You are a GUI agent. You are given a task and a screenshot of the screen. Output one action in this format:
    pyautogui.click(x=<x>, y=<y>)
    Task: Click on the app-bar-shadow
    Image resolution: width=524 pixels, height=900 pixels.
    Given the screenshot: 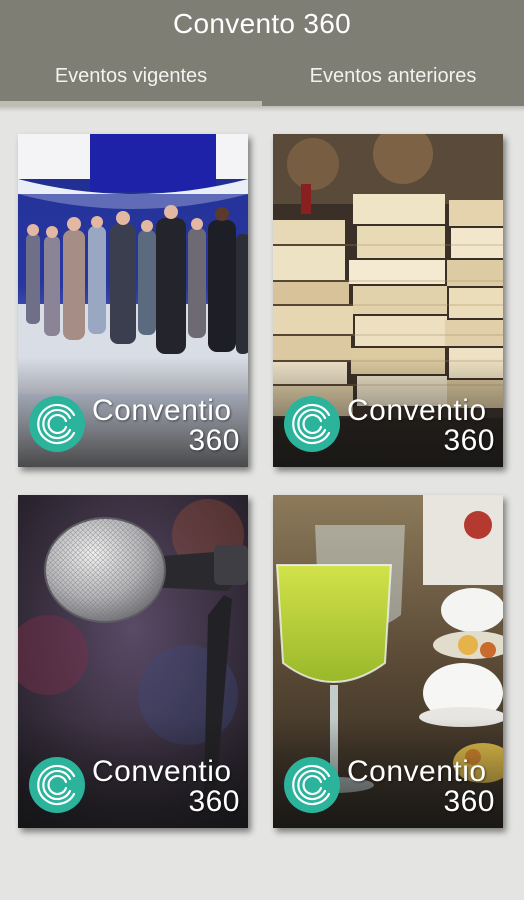 What is the action you would take?
    pyautogui.click(x=262, y=109)
    